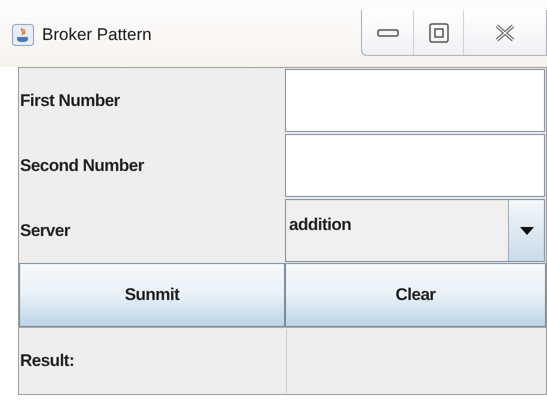 Image resolution: width=547 pixels, height=402 pixels. Describe the element at coordinates (81, 165) in the screenshot. I see `field-label: Second Number` at that location.